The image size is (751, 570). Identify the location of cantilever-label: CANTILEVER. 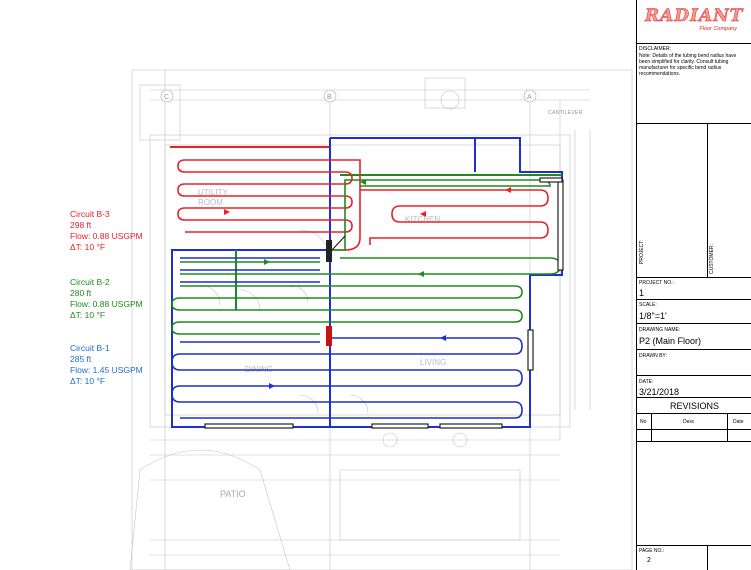
(565, 113).